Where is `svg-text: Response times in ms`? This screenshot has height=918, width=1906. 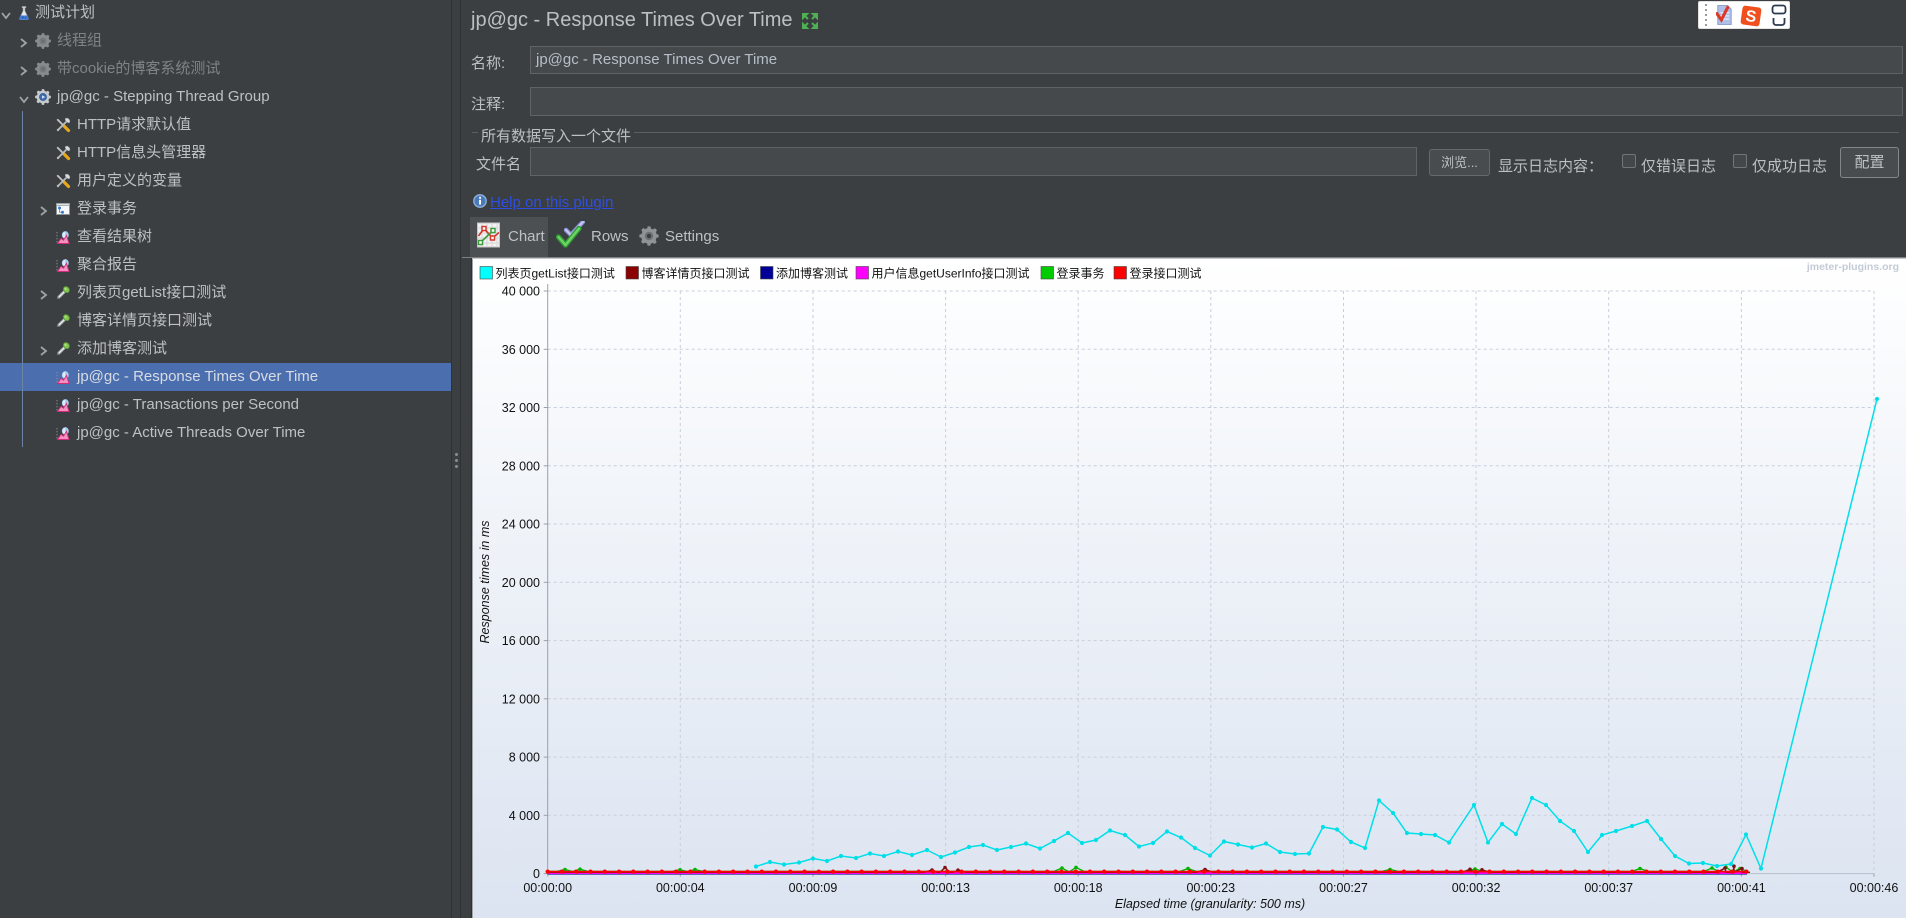 svg-text: Response times in ms is located at coordinates (485, 582).